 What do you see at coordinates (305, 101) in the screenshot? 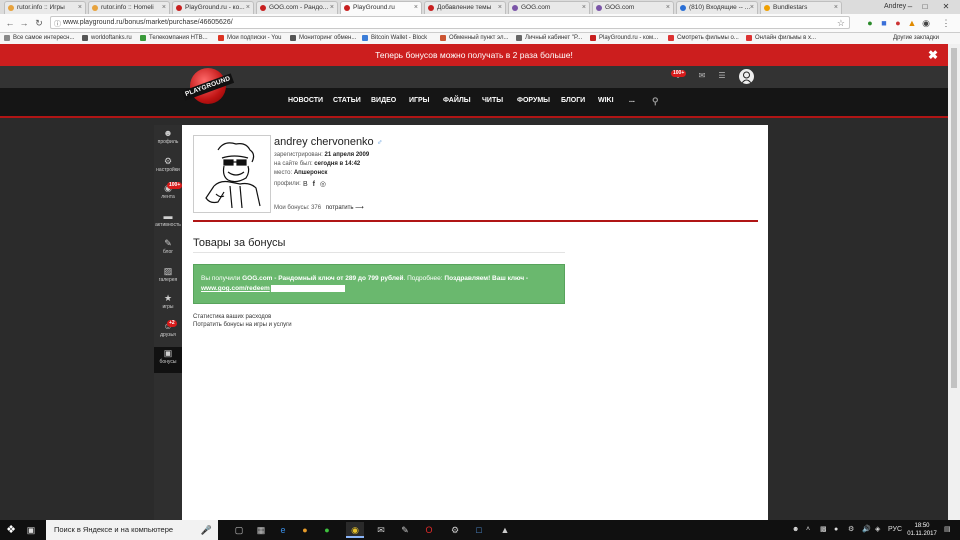
I see `site-menu-item: НОВОСТИ` at bounding box center [305, 101].